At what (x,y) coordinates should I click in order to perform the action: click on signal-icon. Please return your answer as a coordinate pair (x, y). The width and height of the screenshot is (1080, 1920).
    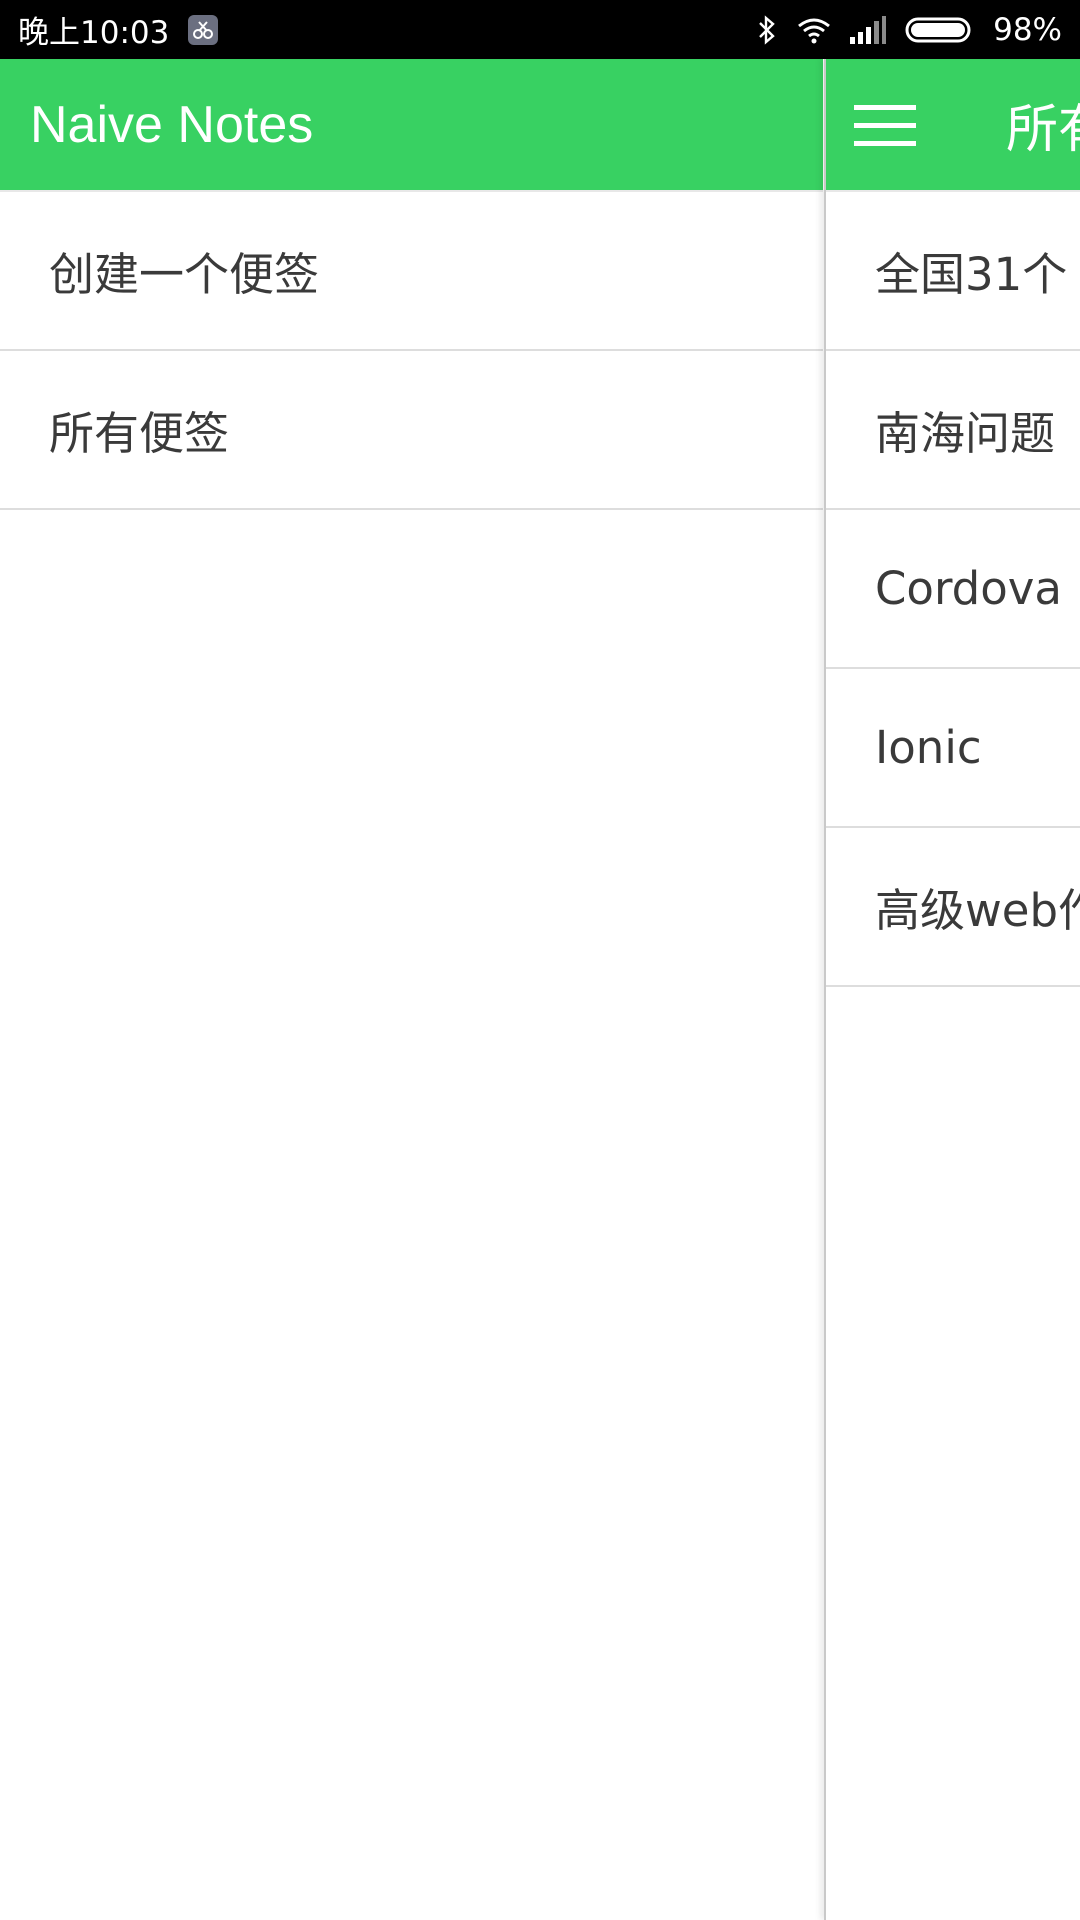
    Looking at the image, I should click on (868, 30).